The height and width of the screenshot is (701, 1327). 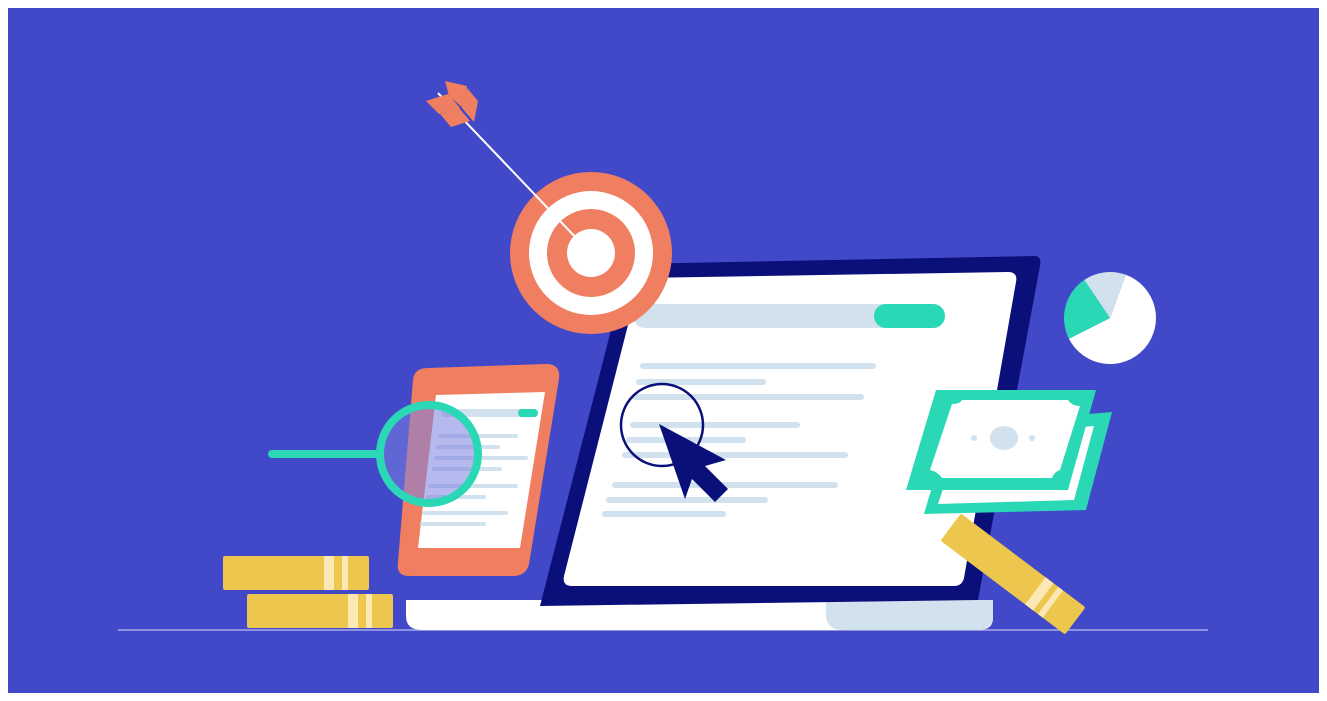 I want to click on banknote-seal, so click(x=1004, y=438).